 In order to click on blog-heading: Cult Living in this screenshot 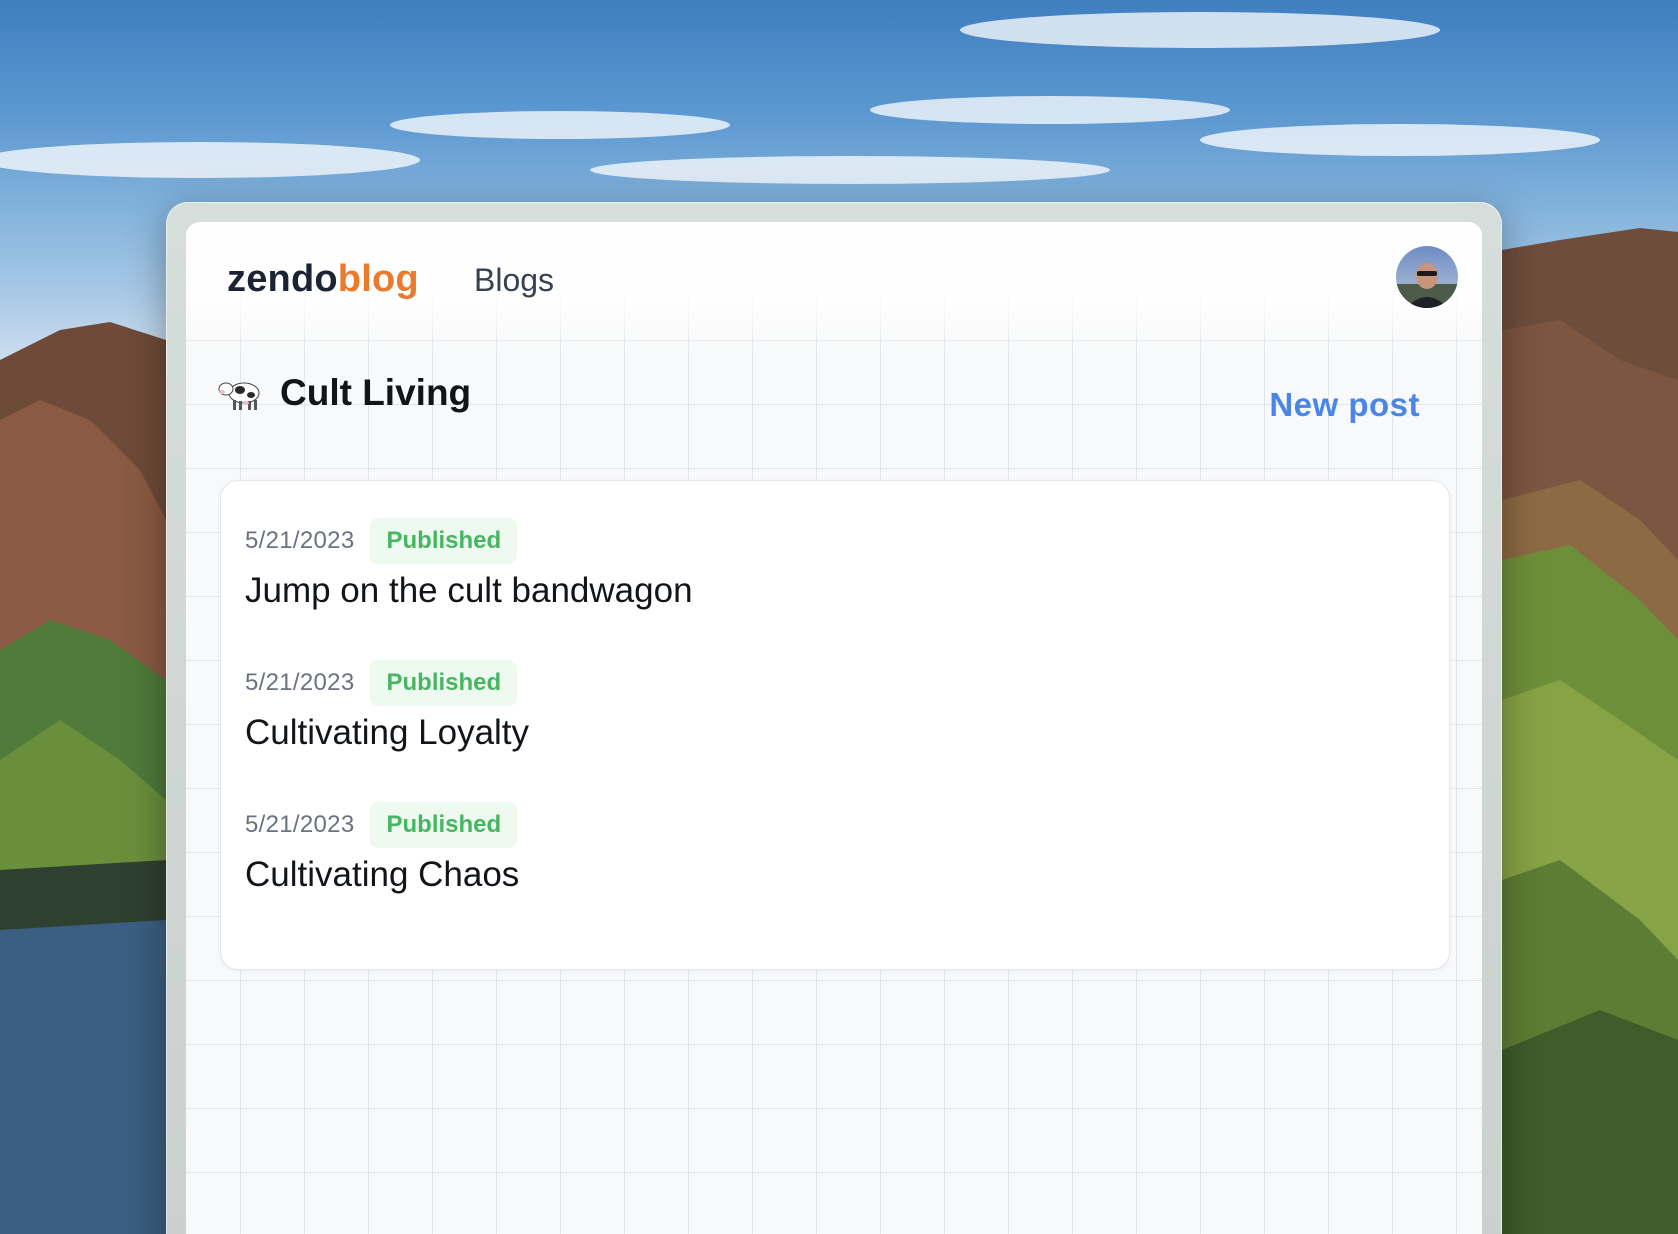, I will do `click(344, 393)`.